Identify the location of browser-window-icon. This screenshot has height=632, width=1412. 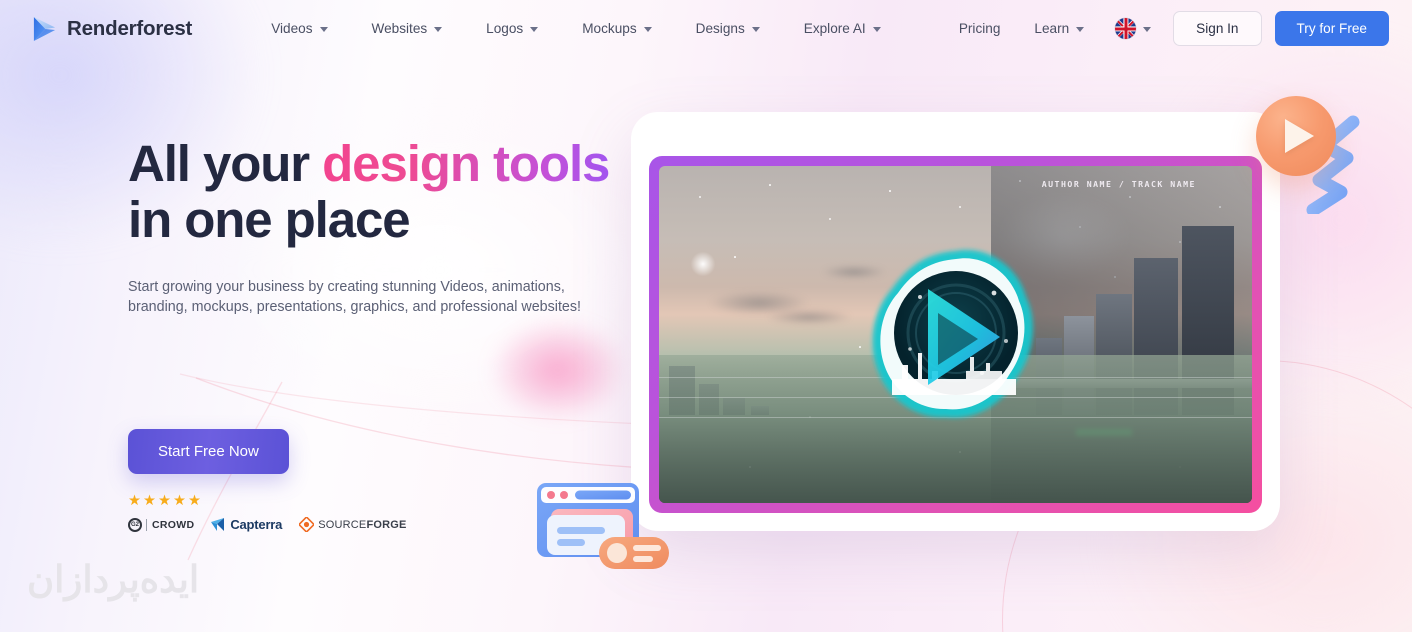
(603, 526).